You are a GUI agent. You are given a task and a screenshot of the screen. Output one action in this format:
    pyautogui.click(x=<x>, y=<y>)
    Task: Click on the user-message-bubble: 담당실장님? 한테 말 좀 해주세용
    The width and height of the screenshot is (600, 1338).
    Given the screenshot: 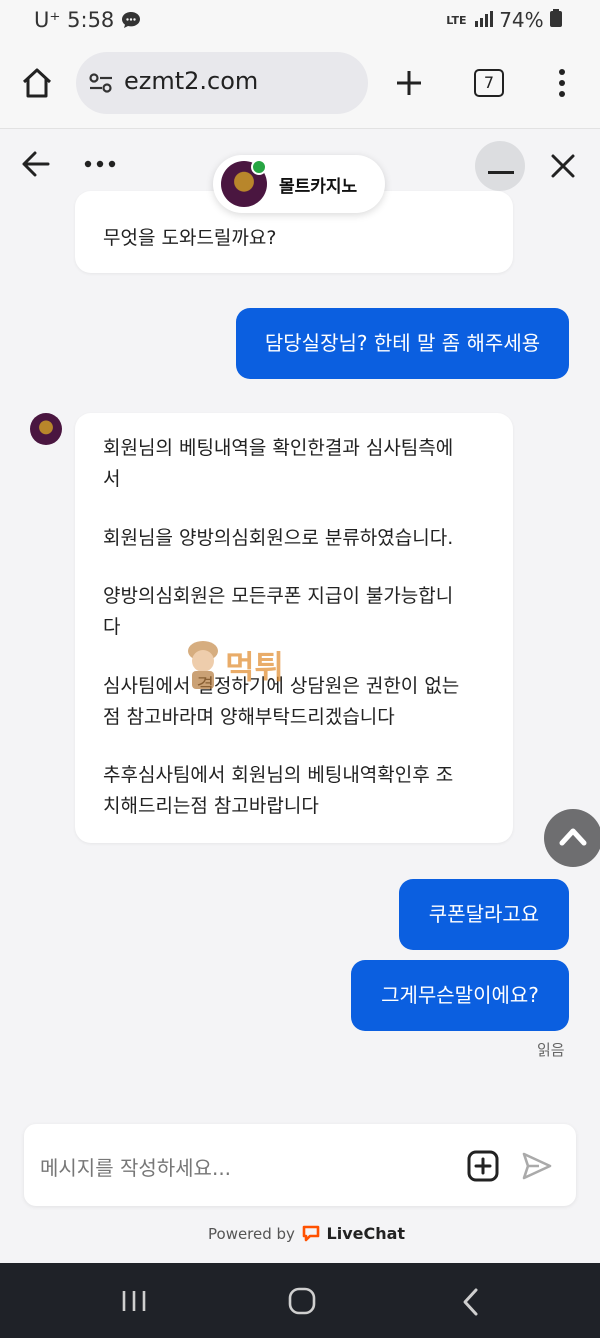 What is the action you would take?
    pyautogui.click(x=402, y=343)
    